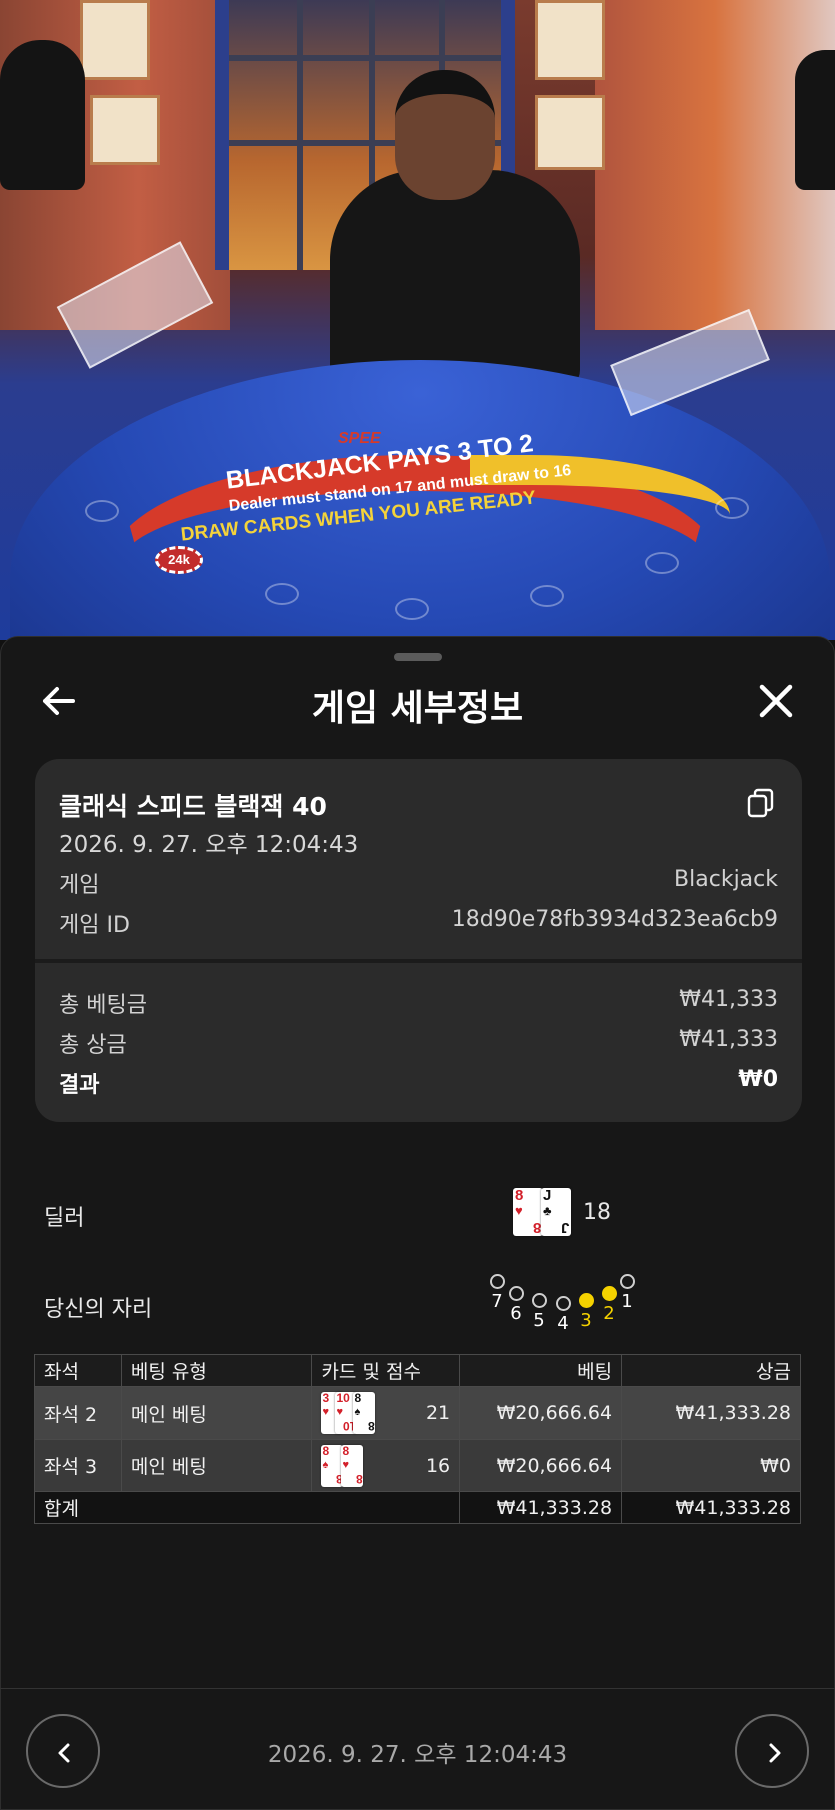 This screenshot has width=835, height=1810. I want to click on cell-cards: 3 ♥ 3 10 ♥ 10 8 ♠ 8 21, so click(386, 1413).